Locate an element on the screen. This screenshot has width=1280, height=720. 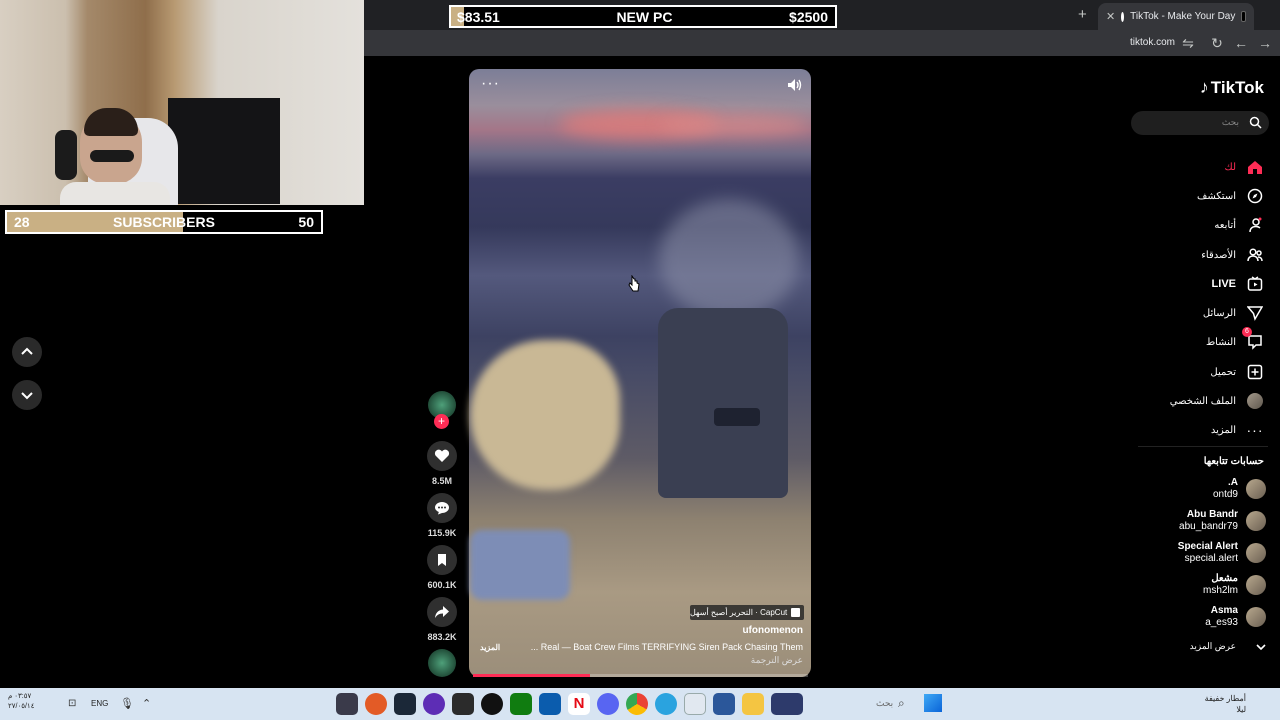
microphone-icon: 🎙 is located at coordinates (127, 703).